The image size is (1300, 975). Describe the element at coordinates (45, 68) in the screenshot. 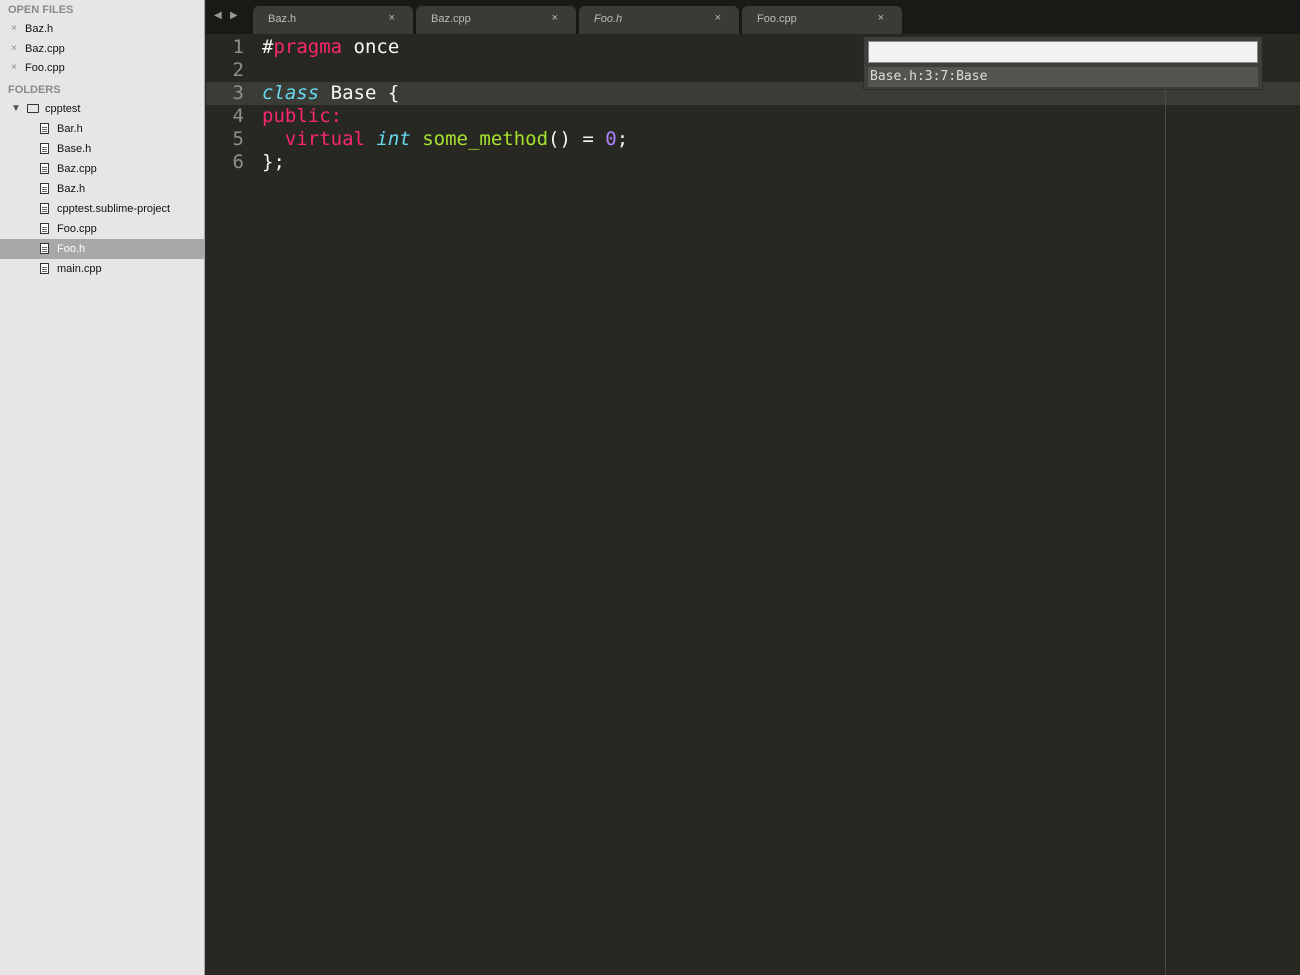

I see `open-file-label: Foo.cpp` at that location.